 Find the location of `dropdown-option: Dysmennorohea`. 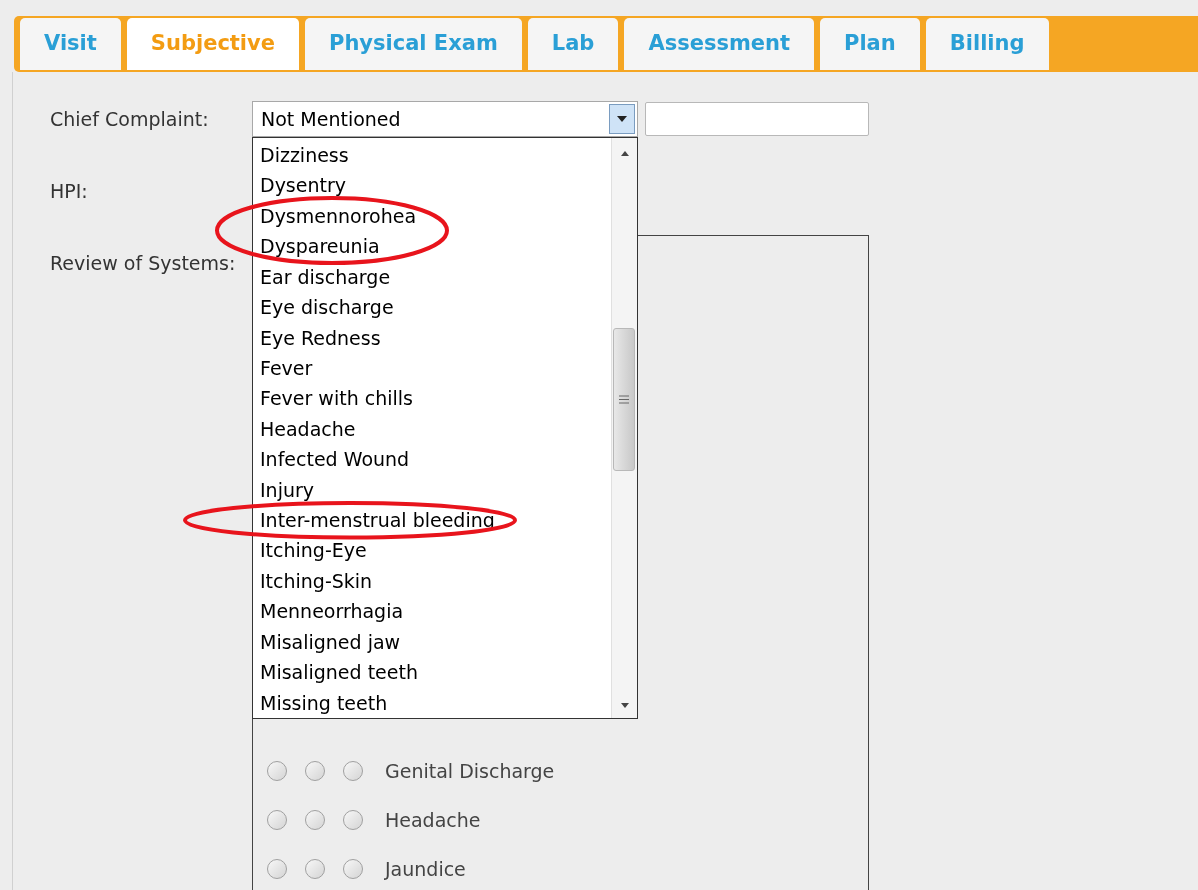

dropdown-option: Dysmennorohea is located at coordinates (338, 216).